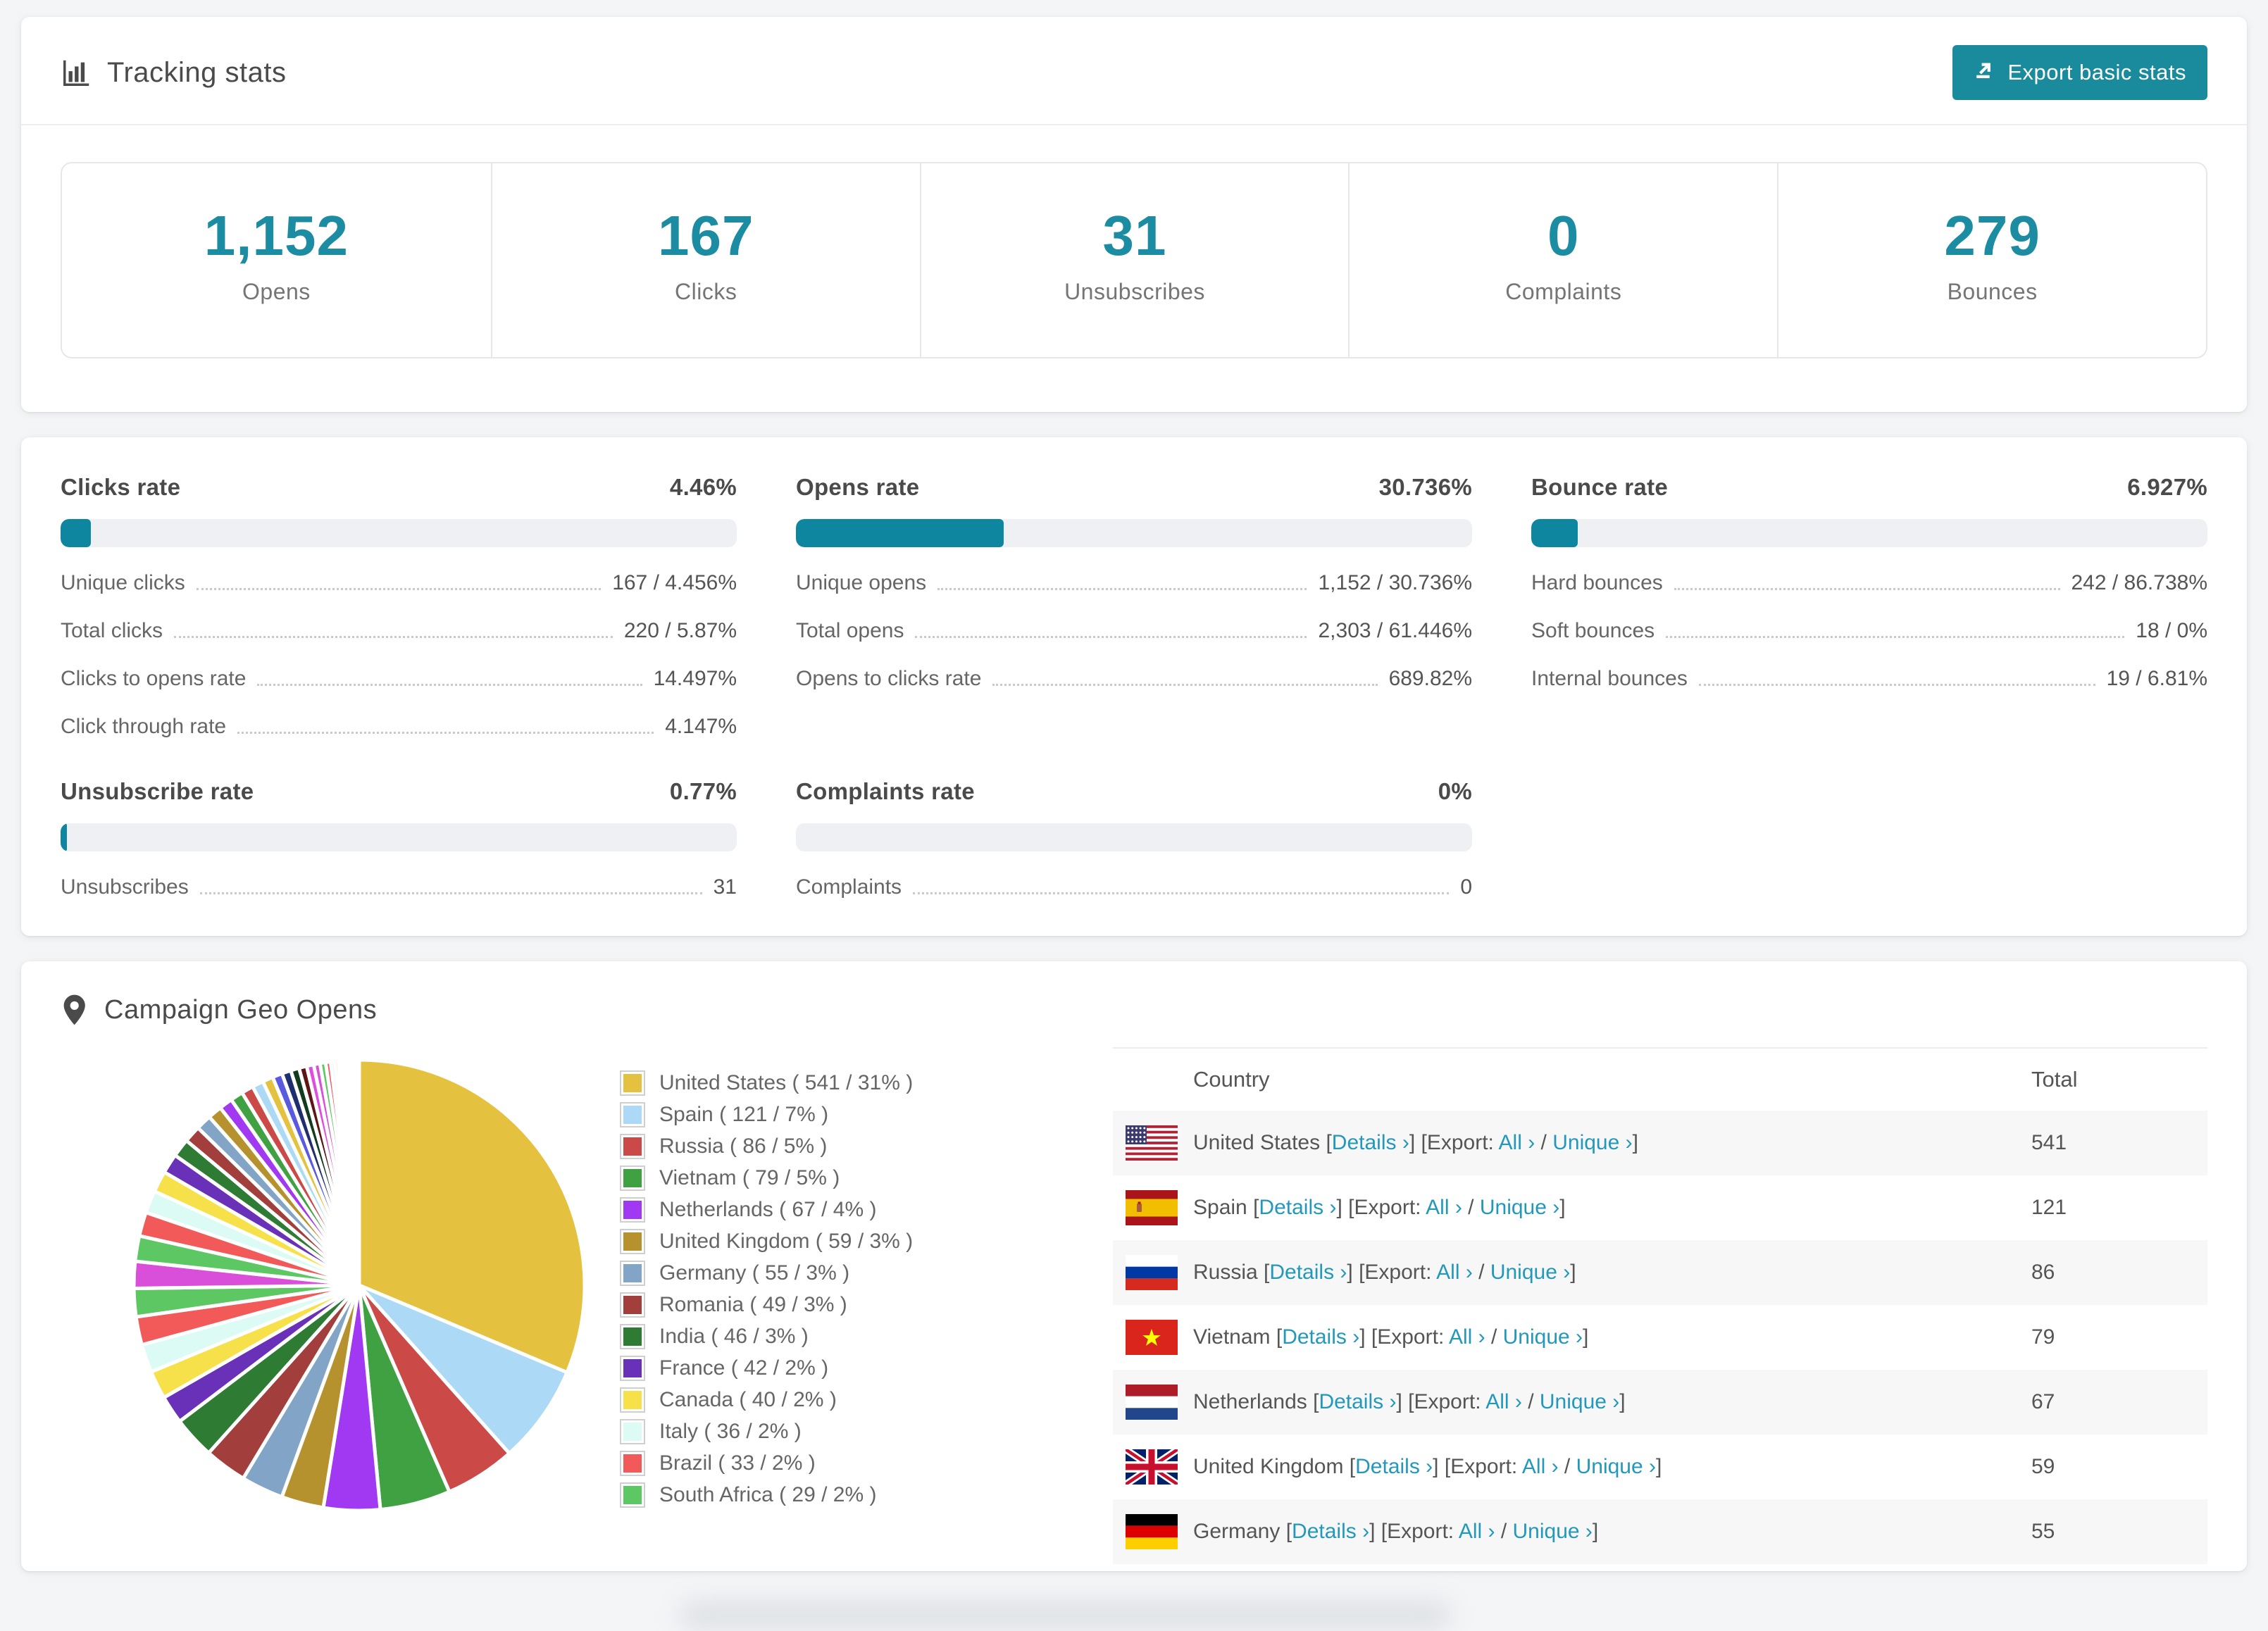  What do you see at coordinates (754, 1273) in the screenshot?
I see `legend-label: Germany ( 55 / 3% )` at bounding box center [754, 1273].